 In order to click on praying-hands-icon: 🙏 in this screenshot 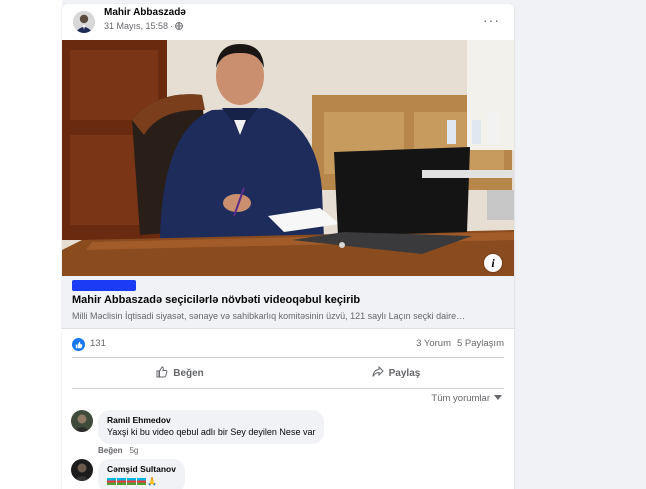, I will do `click(152, 482)`.